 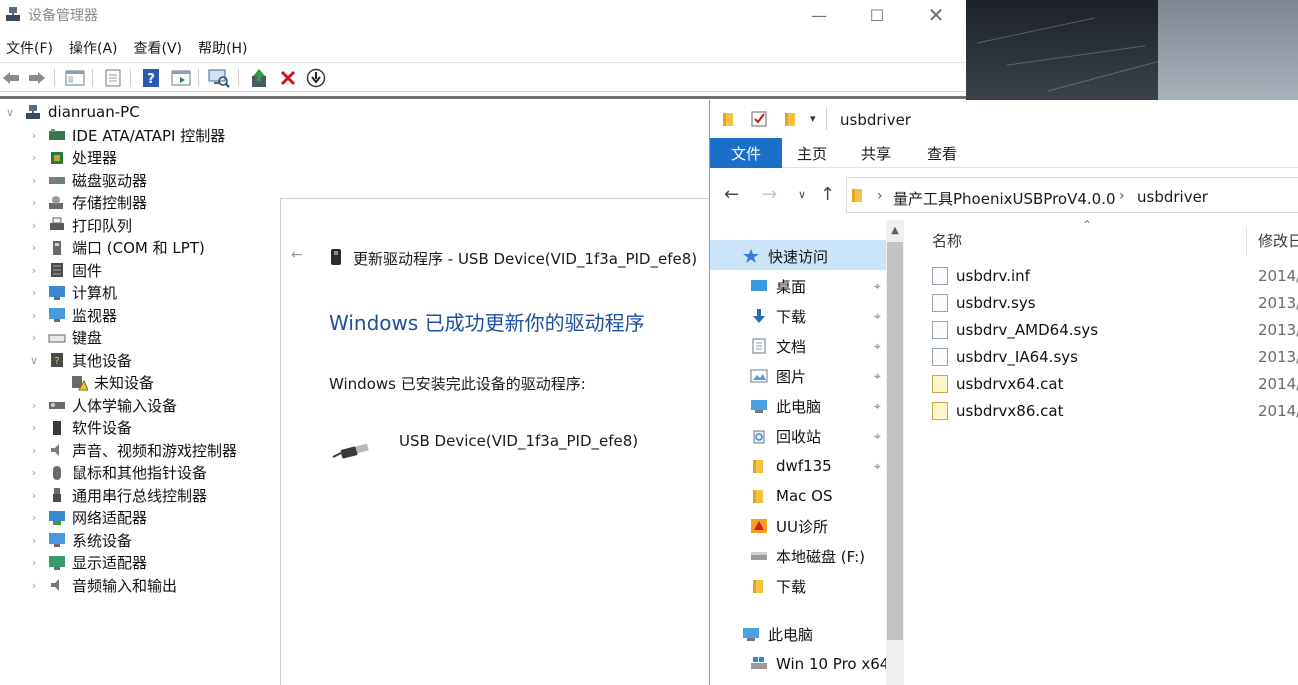 I want to click on nav-item: 此电脑 ⌖, so click(x=815, y=406).